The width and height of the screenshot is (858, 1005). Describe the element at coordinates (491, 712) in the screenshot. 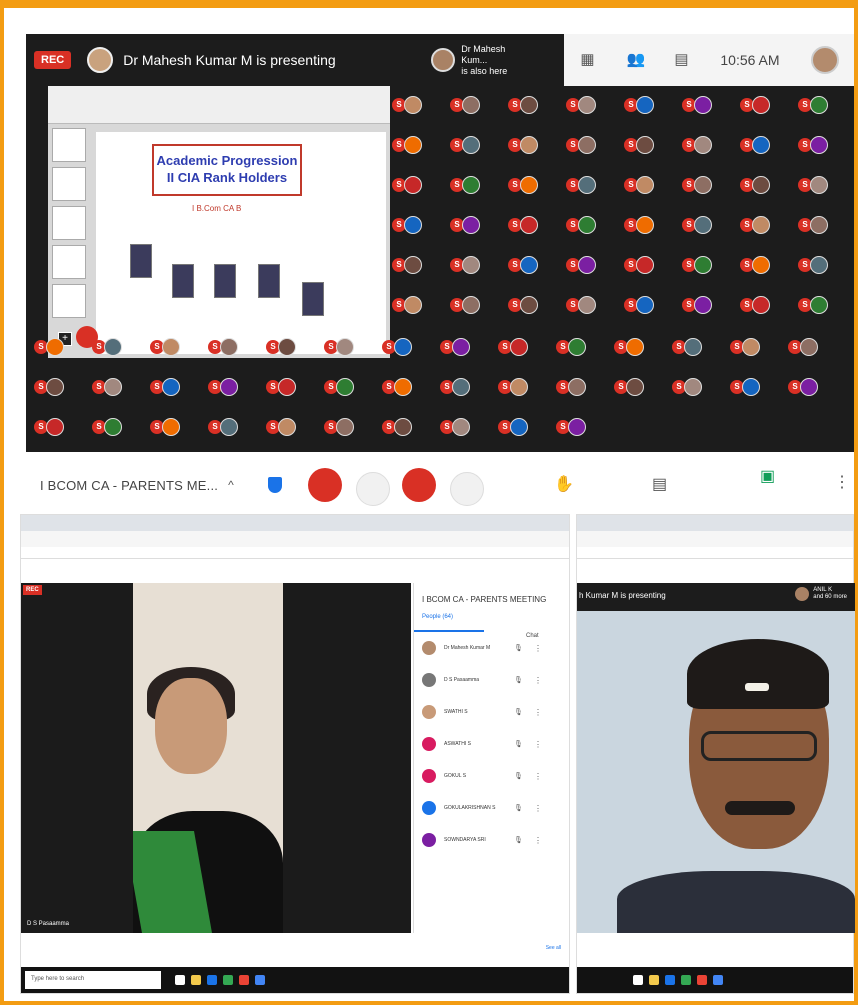

I see `people-list-item: SWATHI S 🎙 ⋮` at that location.